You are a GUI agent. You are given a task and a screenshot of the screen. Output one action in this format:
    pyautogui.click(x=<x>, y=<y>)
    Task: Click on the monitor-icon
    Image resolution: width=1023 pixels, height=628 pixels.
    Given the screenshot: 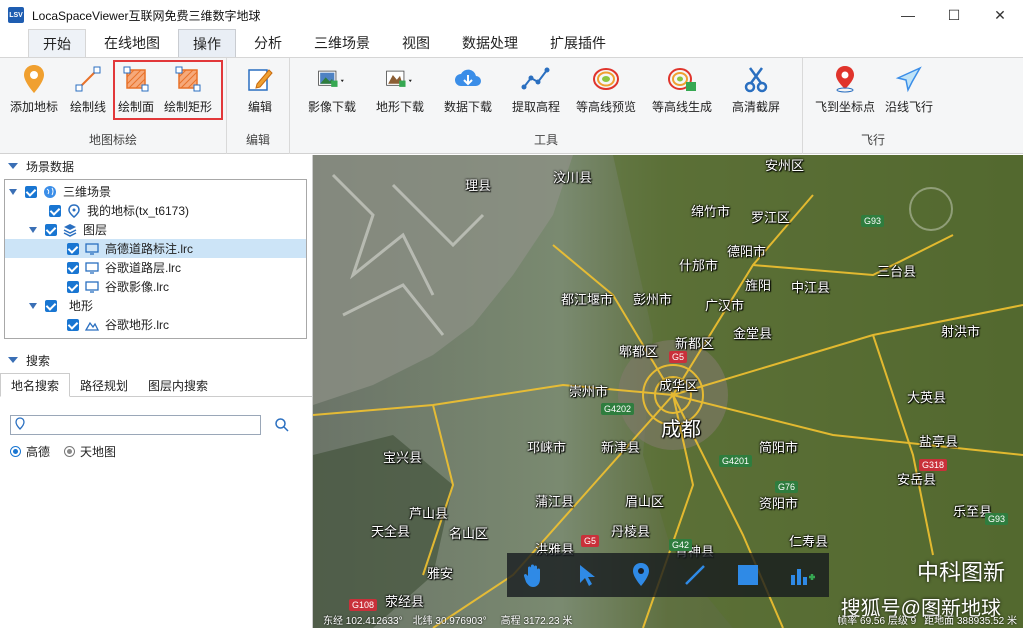 What is the action you would take?
    pyautogui.click(x=92, y=249)
    